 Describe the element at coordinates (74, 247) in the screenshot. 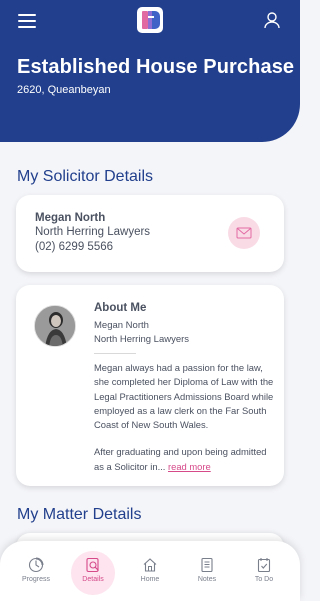

I see `solicitor-phone: (02) 6299 5566` at that location.